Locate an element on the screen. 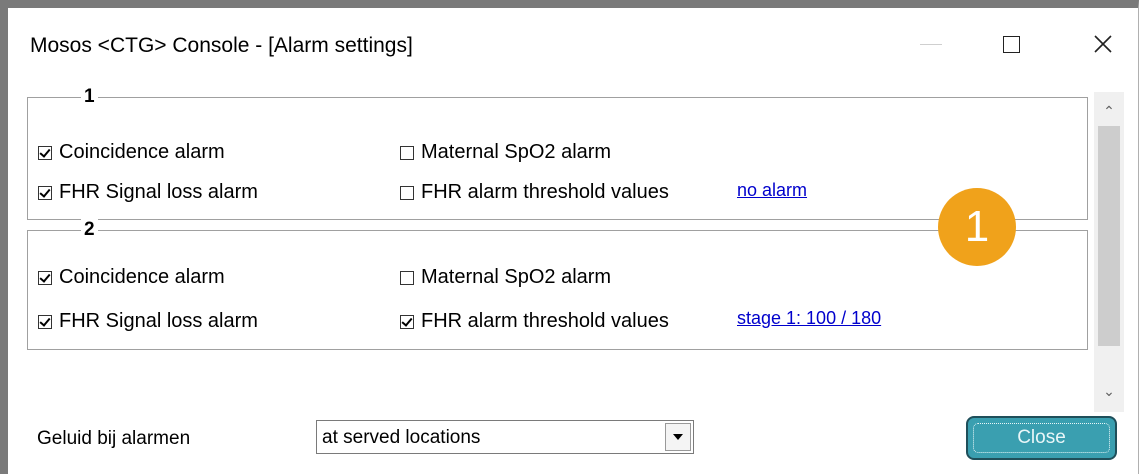  maximize-button is located at coordinates (1011, 44).